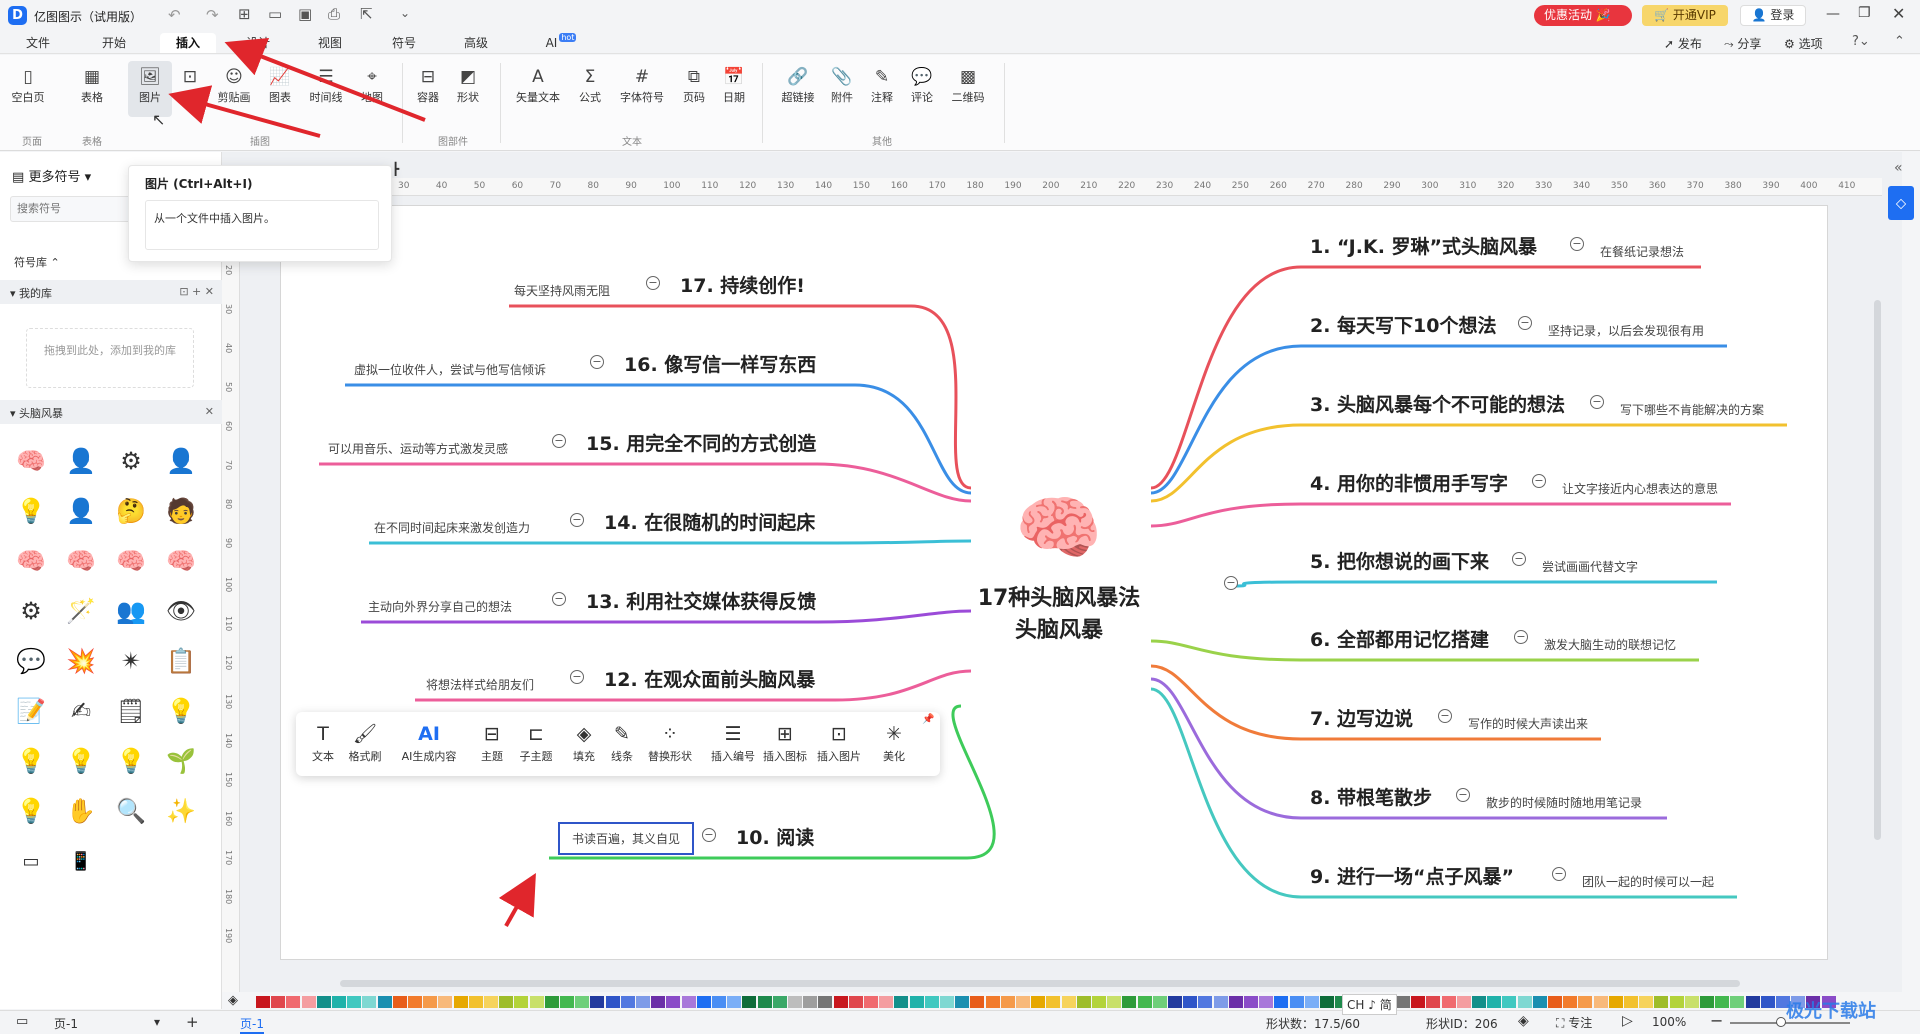 Image resolution: width=1920 pixels, height=1034 pixels. What do you see at coordinates (280, 85) in the screenshot?
I see `chart-button: 📈 图表` at bounding box center [280, 85].